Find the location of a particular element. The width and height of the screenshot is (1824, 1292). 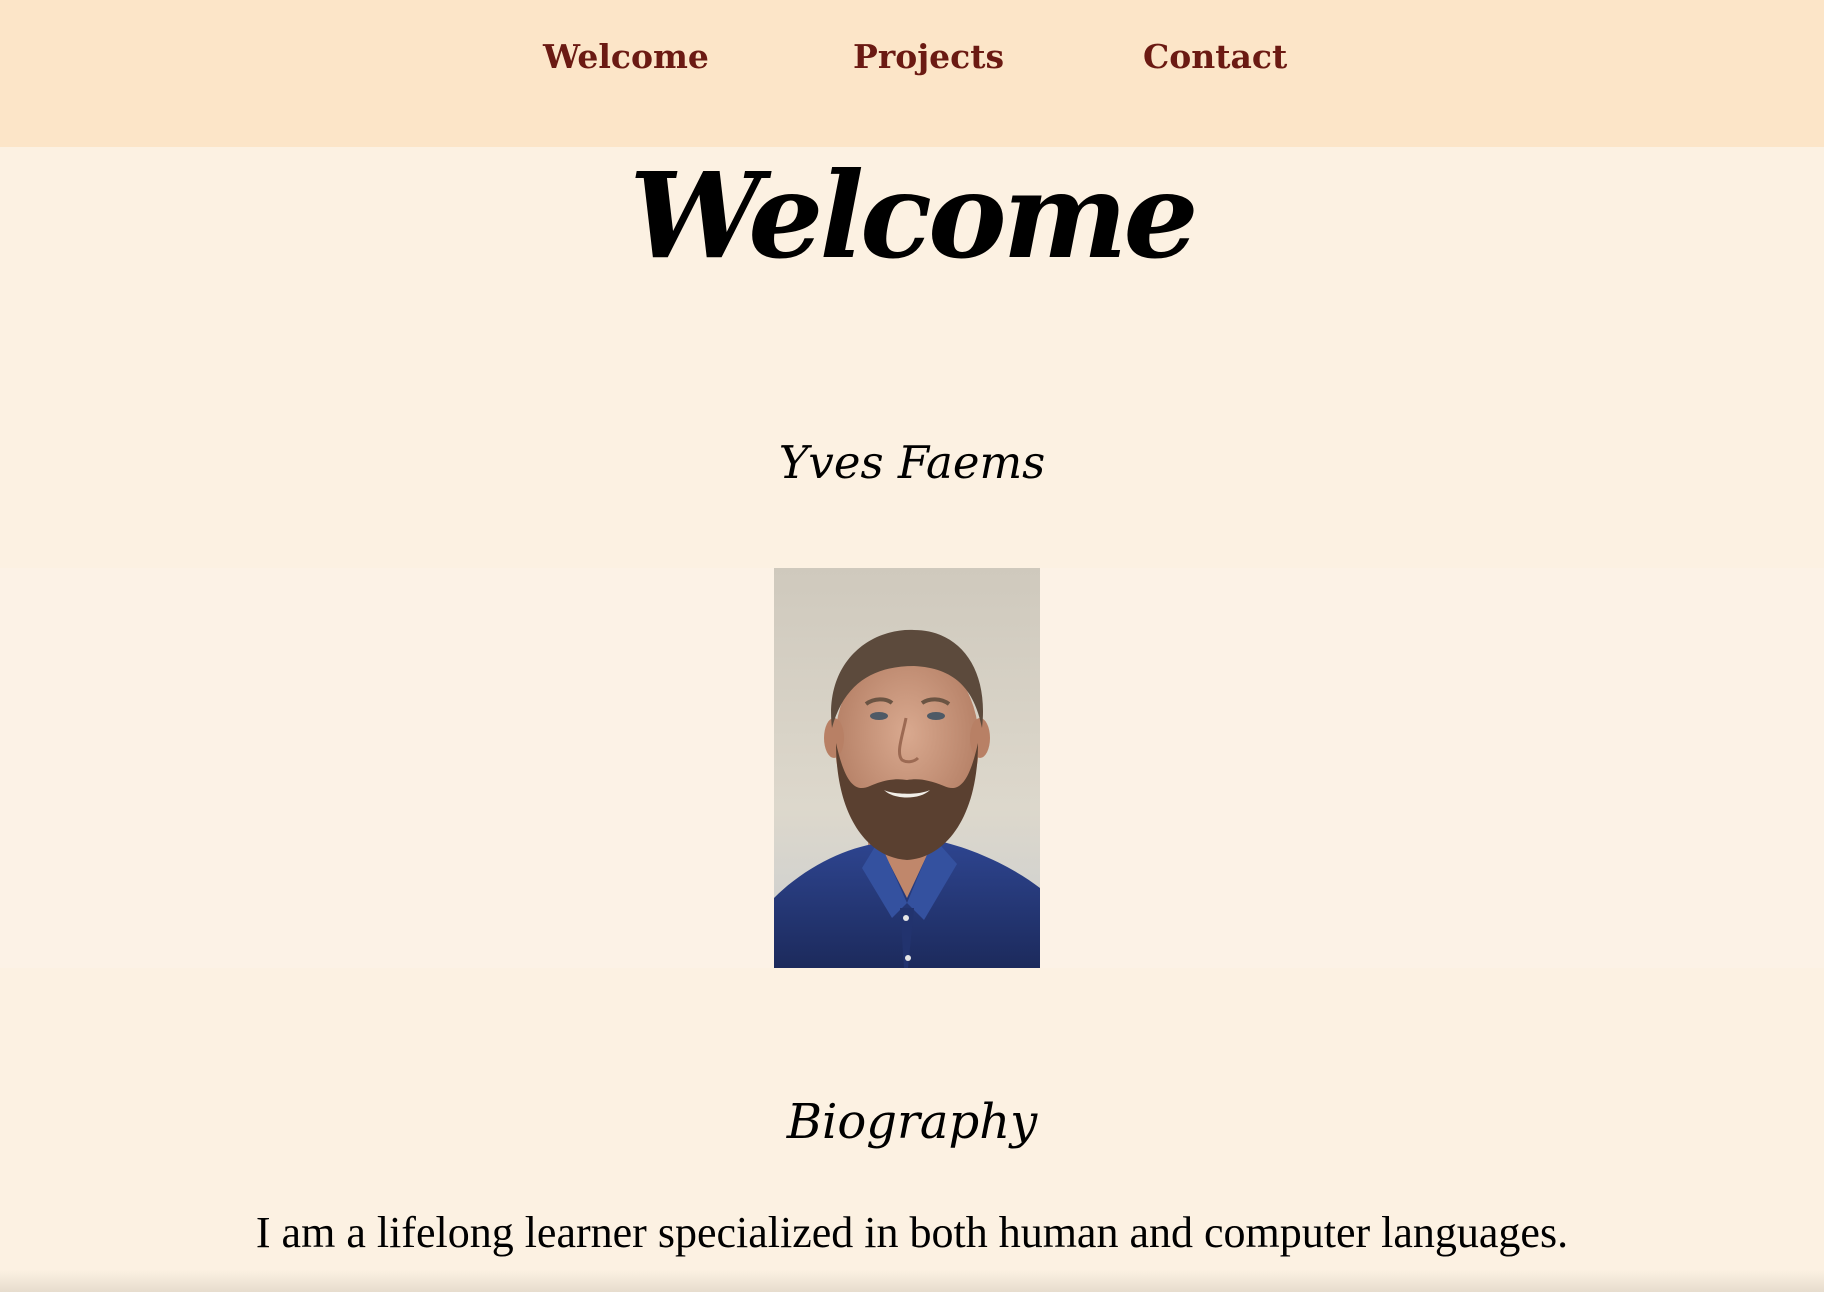

nav-link-projects: Projects is located at coordinates (928, 56).